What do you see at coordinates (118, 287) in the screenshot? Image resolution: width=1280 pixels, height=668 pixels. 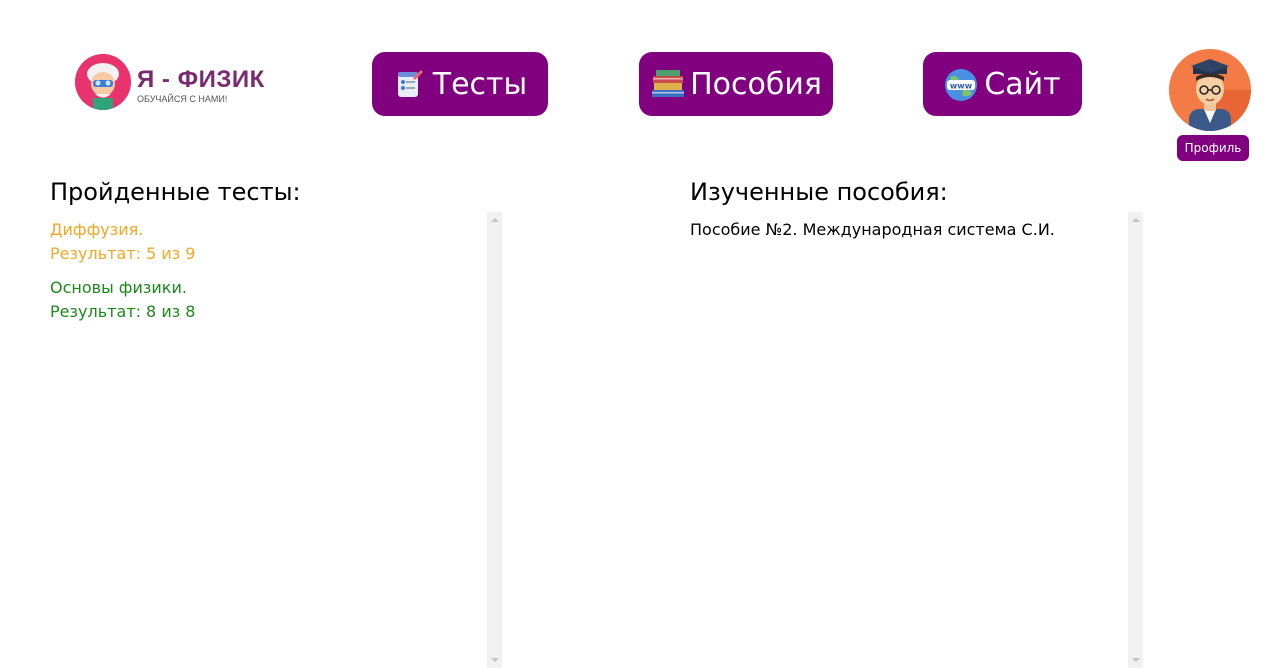 I see `test-name: Основы физики.` at bounding box center [118, 287].